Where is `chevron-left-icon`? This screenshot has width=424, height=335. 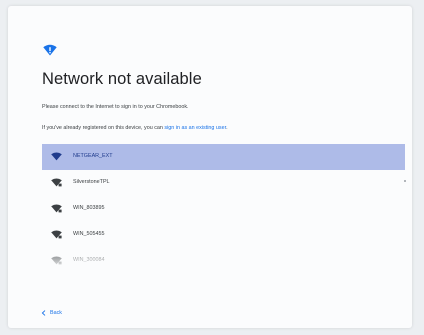 chevron-left-icon is located at coordinates (43, 313).